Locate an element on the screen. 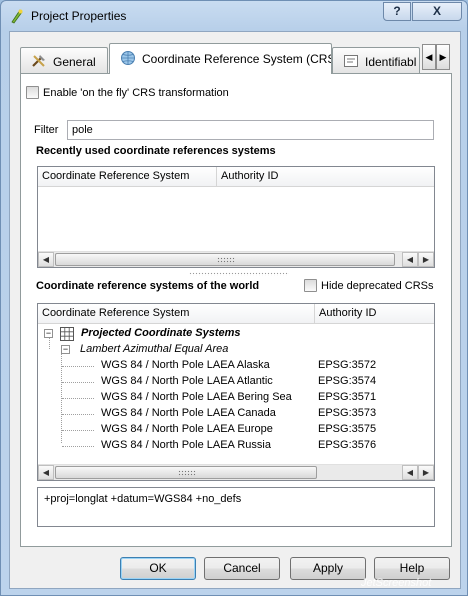 The width and height of the screenshot is (468, 596). recent-table-header: Coordinate Reference System Authority ID is located at coordinates (236, 177).